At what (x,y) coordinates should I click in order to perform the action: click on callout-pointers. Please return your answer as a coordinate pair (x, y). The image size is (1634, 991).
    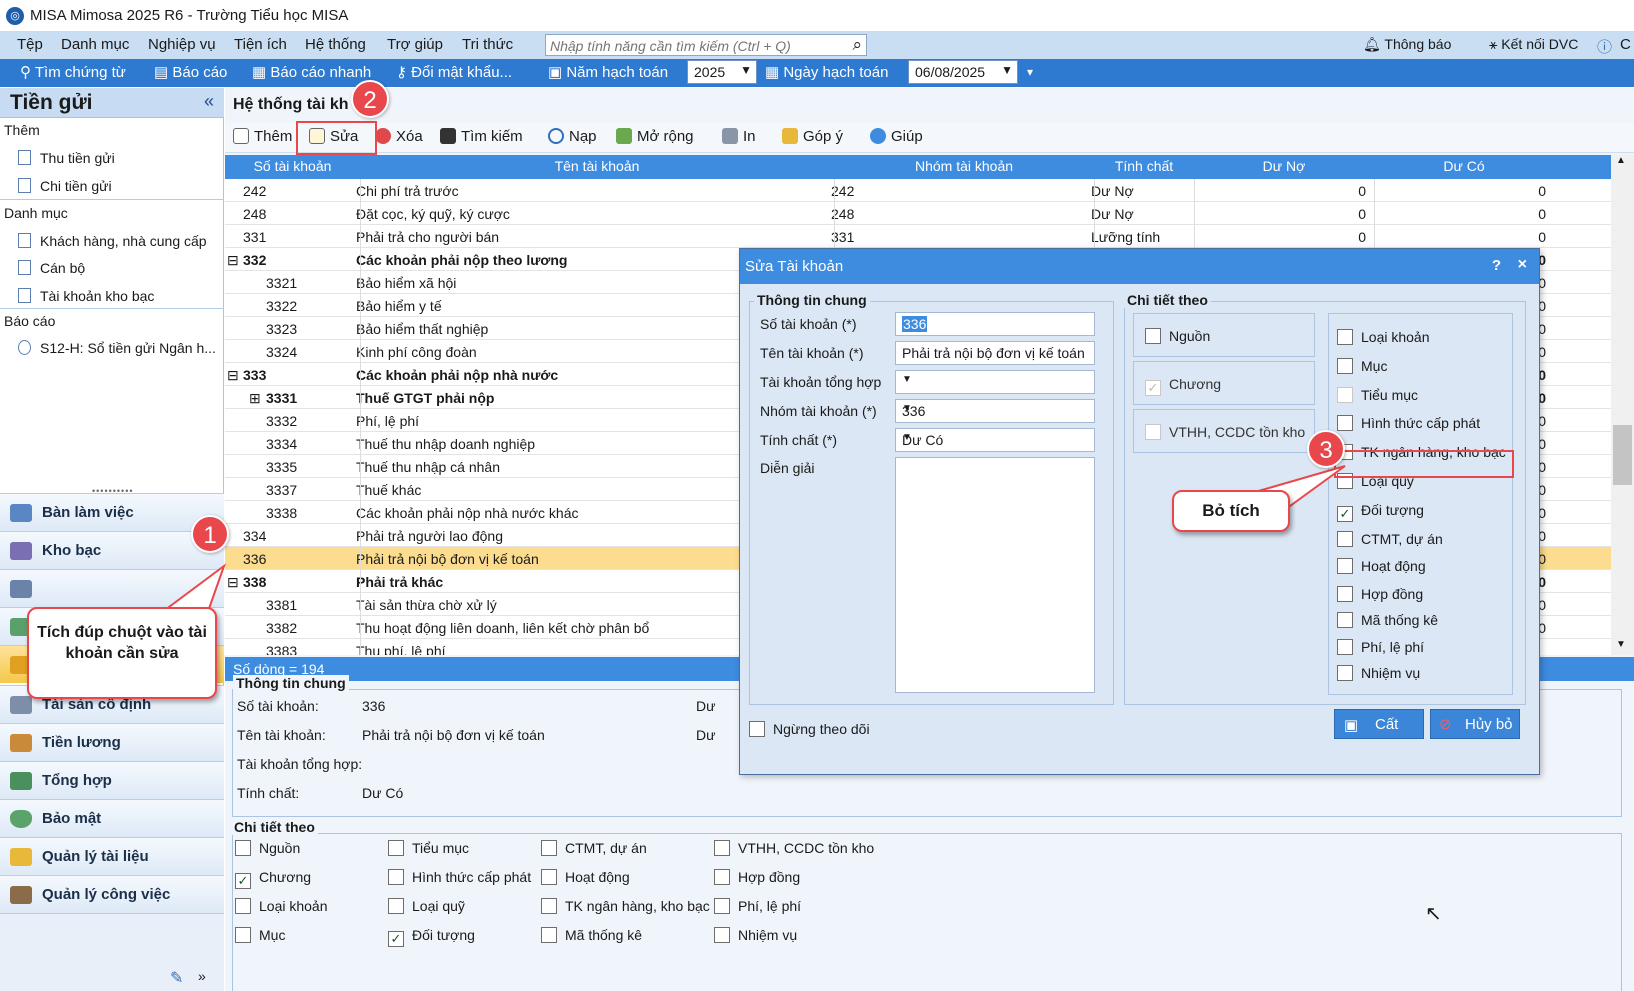
    Looking at the image, I should click on (754, 543).